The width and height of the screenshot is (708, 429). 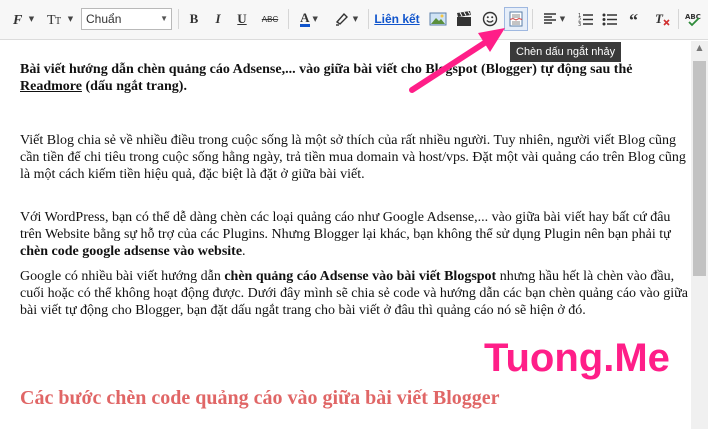 I want to click on spellcheck-icon: ABC, so click(x=693, y=20).